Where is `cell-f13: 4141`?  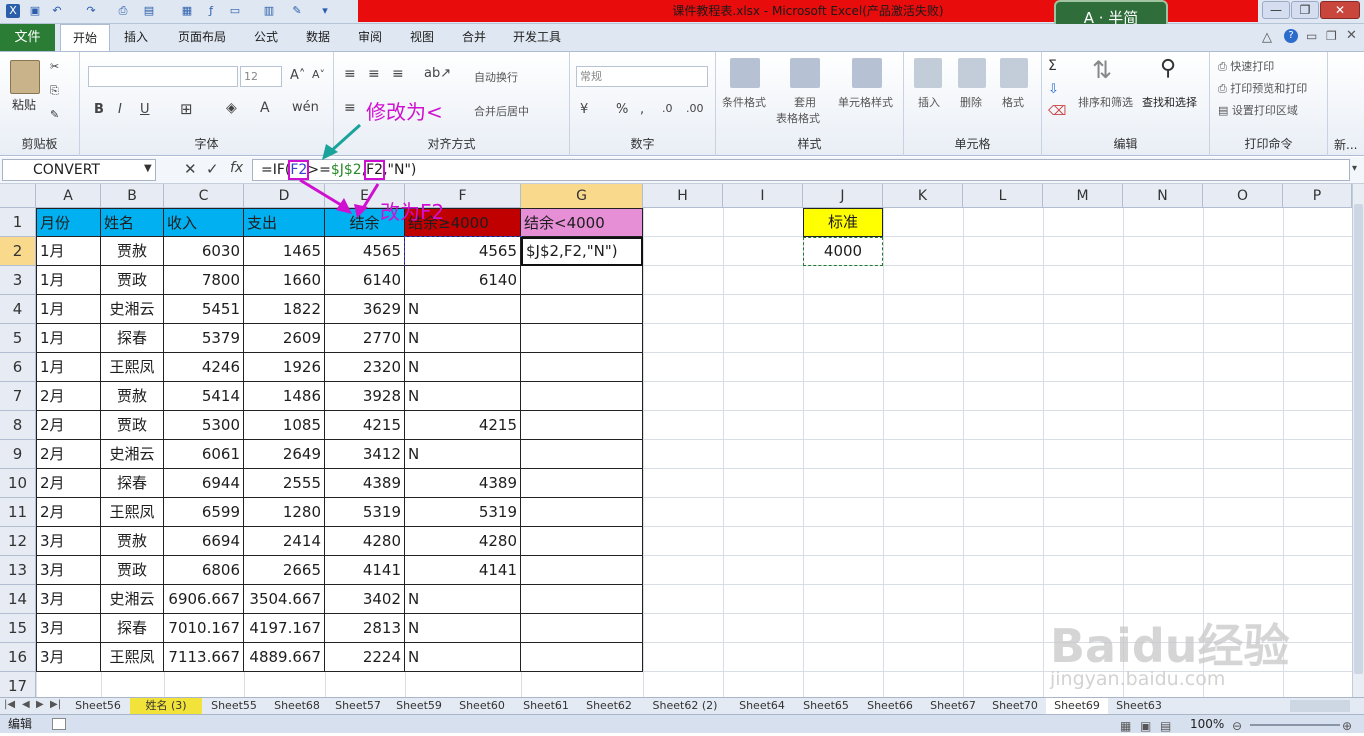
cell-f13: 4141 is located at coordinates (463, 570).